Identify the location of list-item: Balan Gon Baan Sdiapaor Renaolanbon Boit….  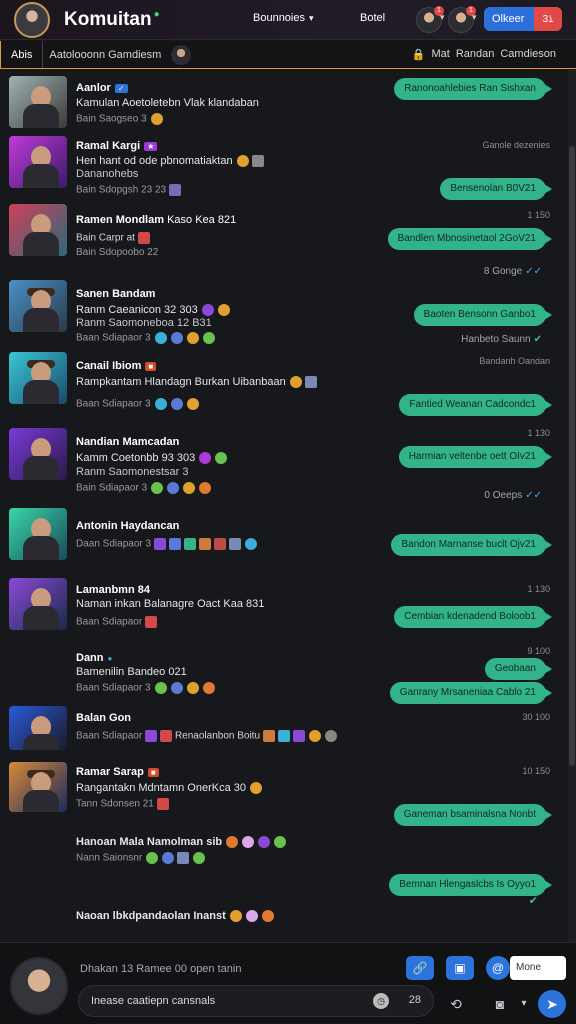
(284, 731).